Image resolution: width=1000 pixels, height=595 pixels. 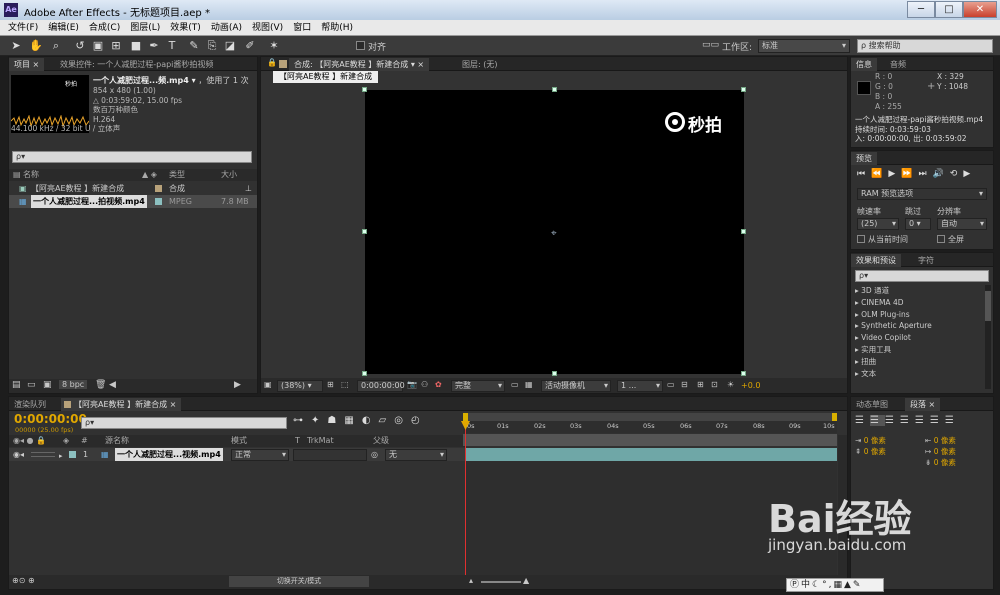 What do you see at coordinates (387, 420) in the screenshot?
I see `graph-editor-icon: ▱` at bounding box center [387, 420].